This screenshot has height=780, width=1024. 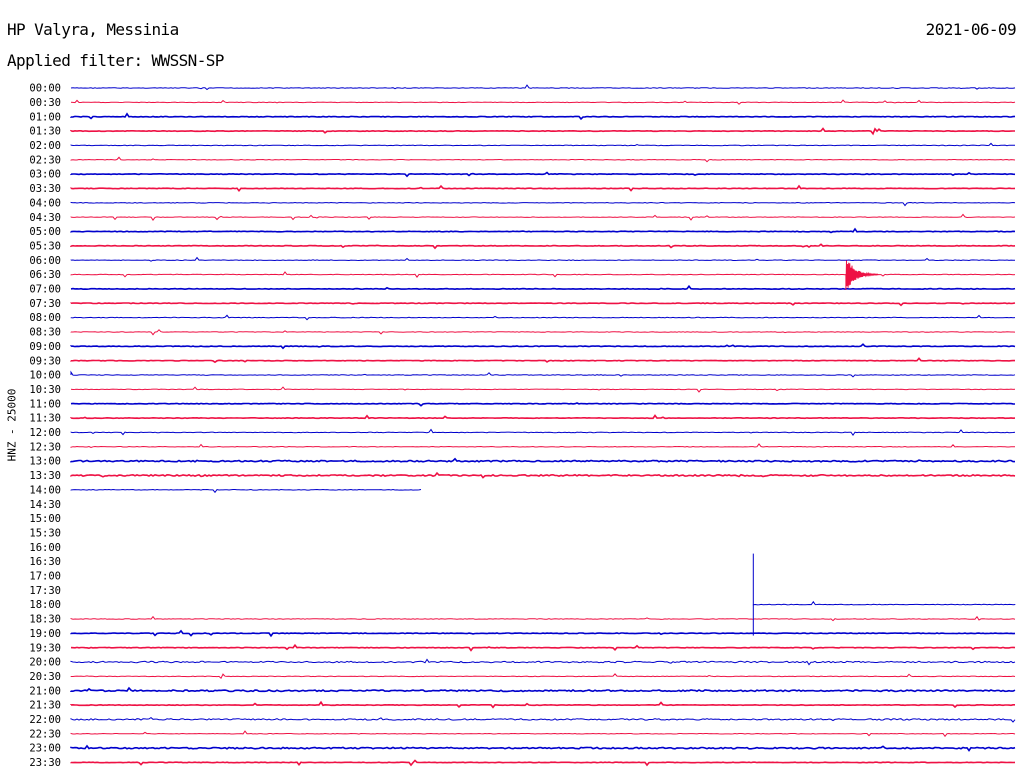 I want to click on tick-label: 01:30, so click(x=45, y=132).